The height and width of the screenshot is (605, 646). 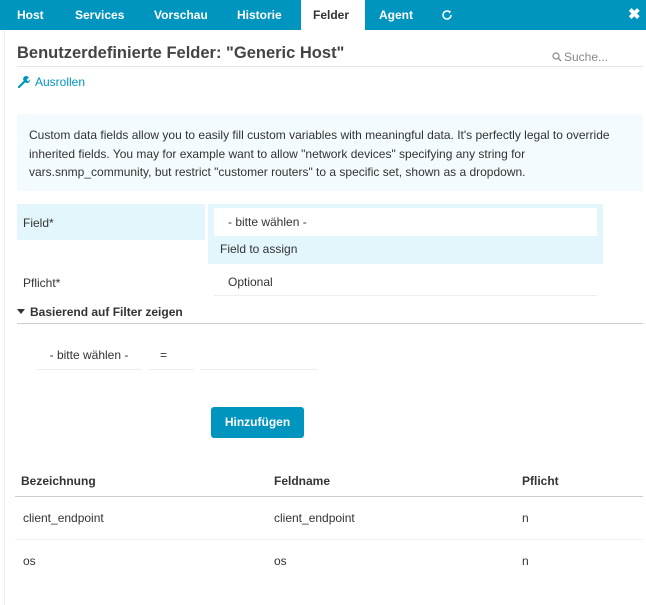 What do you see at coordinates (557, 57) in the screenshot?
I see `search-icon` at bounding box center [557, 57].